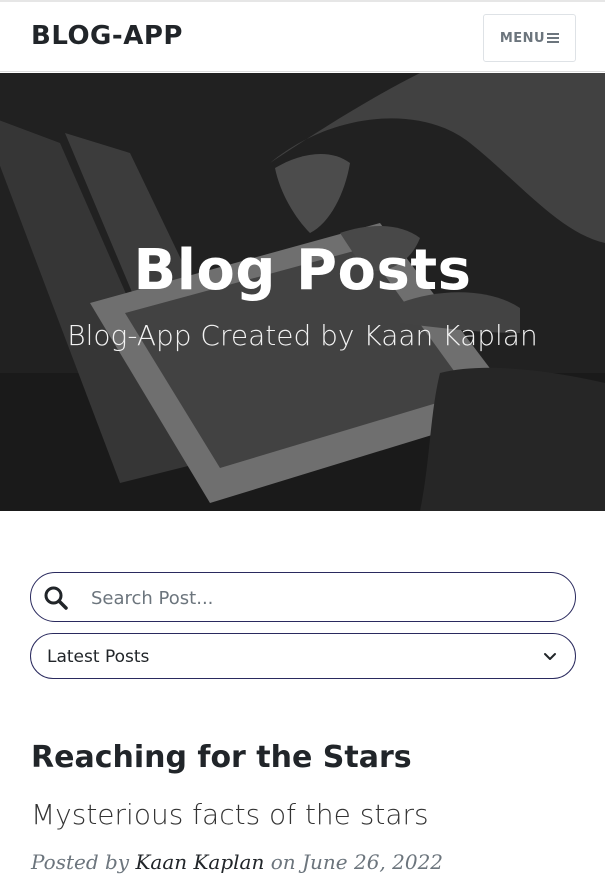 The width and height of the screenshot is (605, 880). Describe the element at coordinates (373, 862) in the screenshot. I see `post-date: June 26, 2022` at that location.